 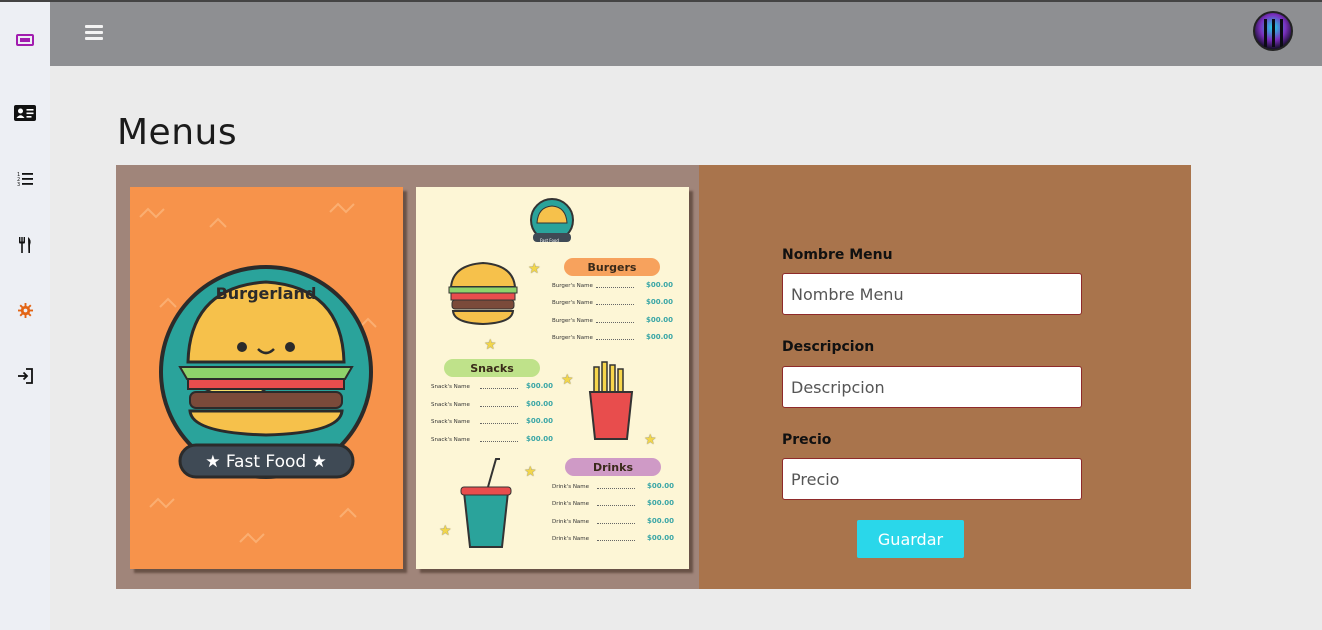 I want to click on sidebar-item-logout, so click(x=25, y=376).